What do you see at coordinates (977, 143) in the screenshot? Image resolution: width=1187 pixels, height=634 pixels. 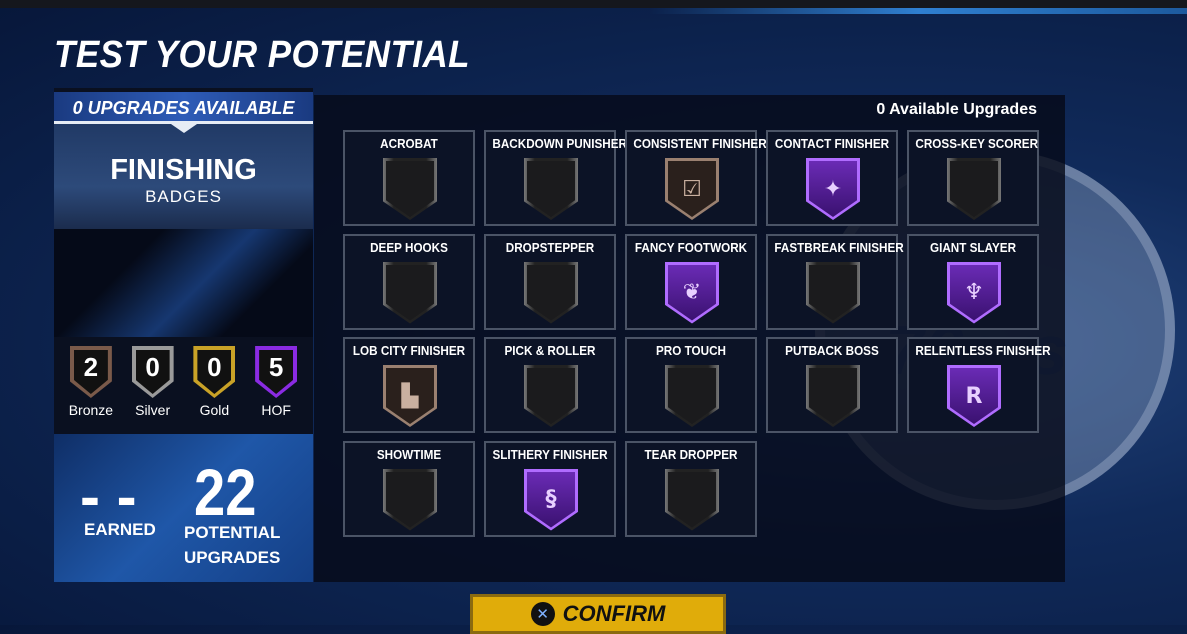 I see `badge-name: CROSS-KEY SCORER` at bounding box center [977, 143].